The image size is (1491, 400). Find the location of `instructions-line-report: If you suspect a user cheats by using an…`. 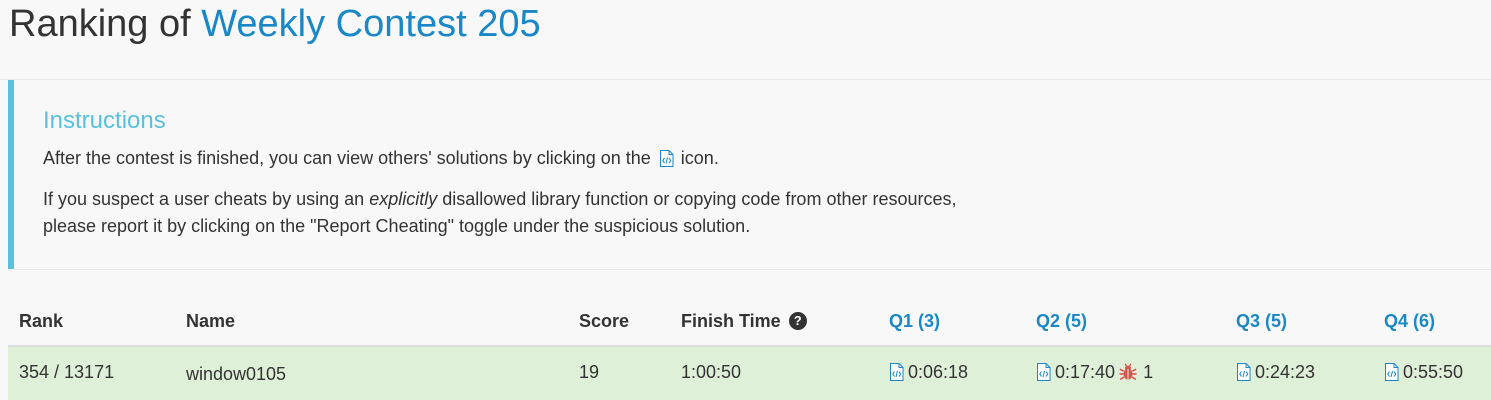

instructions-line-report: If you suspect a user cheats by using an… is located at coordinates (500, 199).